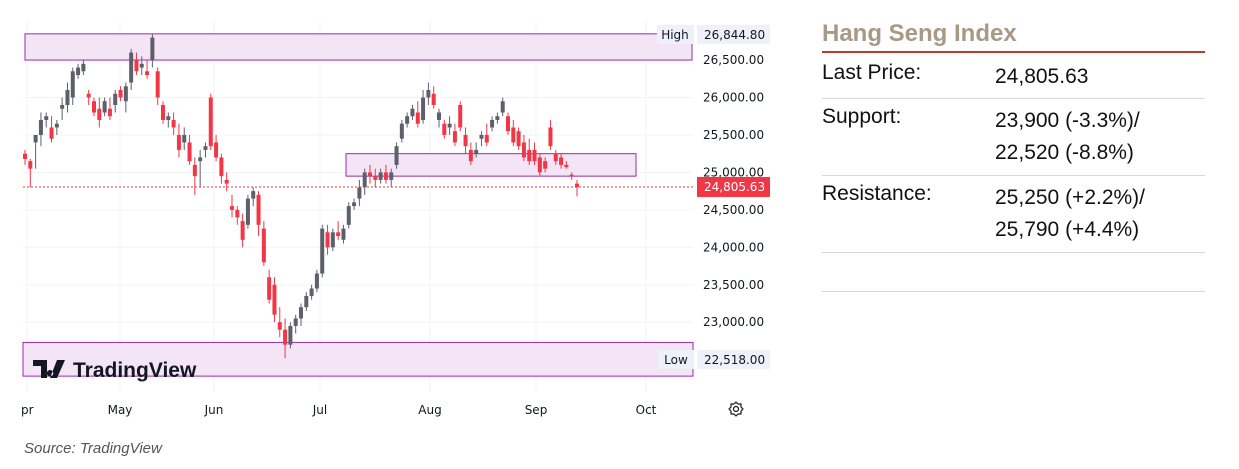 The width and height of the screenshot is (1239, 469). I want to click on x-axis: pr May Jun Jul Aug Sep Oct, so click(339, 410).